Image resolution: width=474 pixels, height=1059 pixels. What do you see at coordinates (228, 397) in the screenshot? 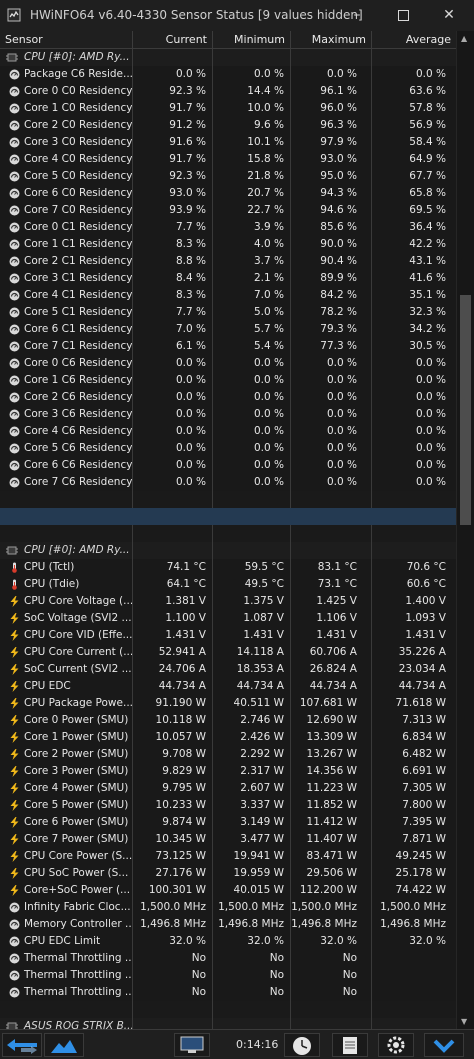
I see `sensor-row: Core 2 C6 Residency 0.0 % 0.0 % 0.0 % 0.0 %` at bounding box center [228, 397].